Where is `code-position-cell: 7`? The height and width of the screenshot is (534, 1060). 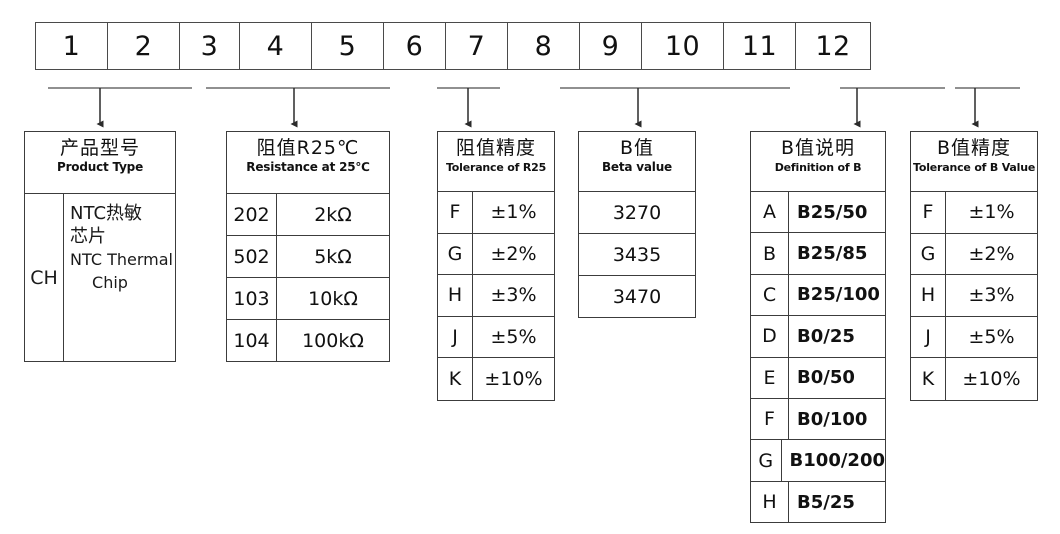
code-position-cell: 7 is located at coordinates (477, 46).